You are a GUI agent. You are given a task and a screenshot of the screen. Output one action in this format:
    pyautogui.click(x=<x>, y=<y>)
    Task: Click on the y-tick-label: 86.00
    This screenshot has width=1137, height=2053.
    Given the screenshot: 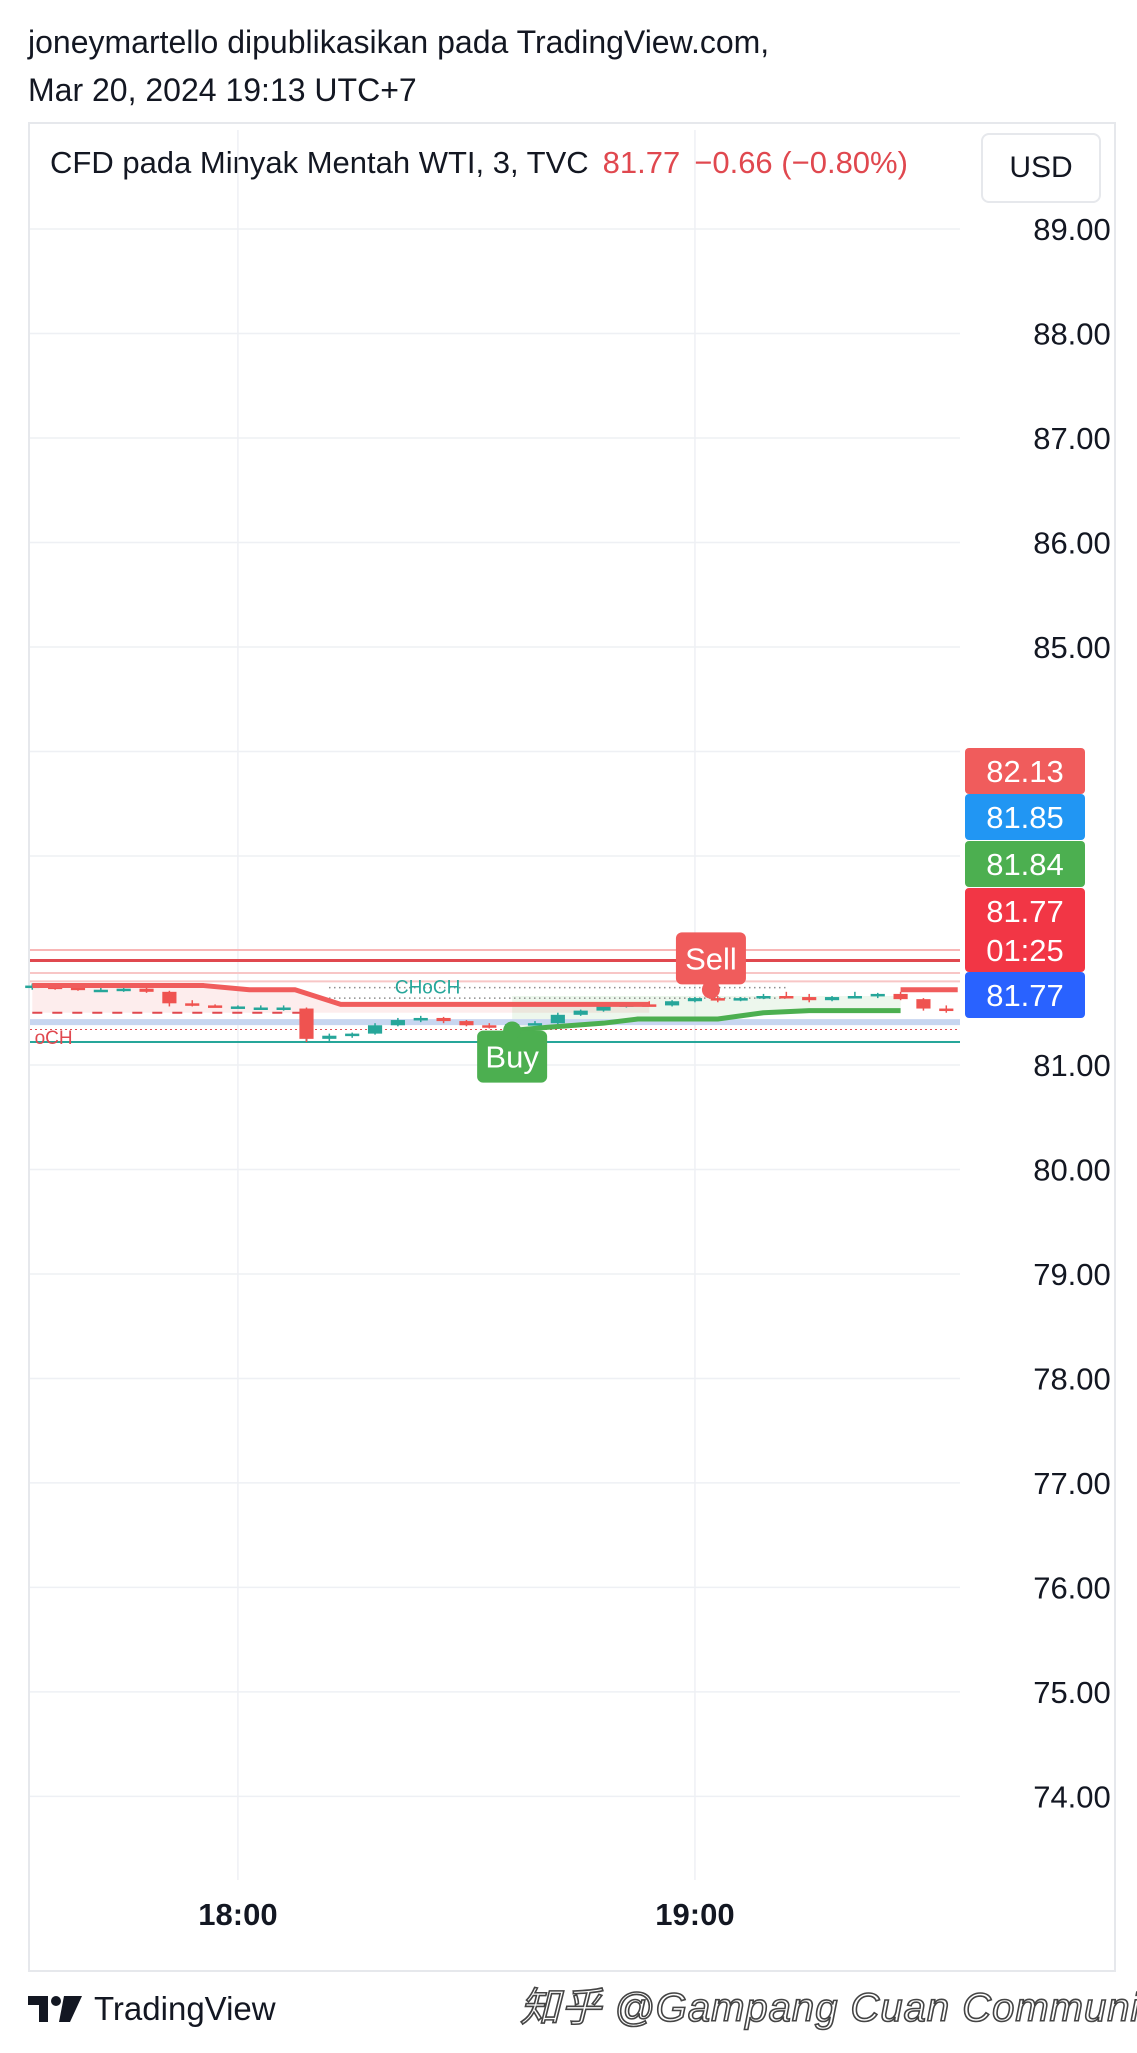 What is the action you would take?
    pyautogui.click(x=1072, y=543)
    